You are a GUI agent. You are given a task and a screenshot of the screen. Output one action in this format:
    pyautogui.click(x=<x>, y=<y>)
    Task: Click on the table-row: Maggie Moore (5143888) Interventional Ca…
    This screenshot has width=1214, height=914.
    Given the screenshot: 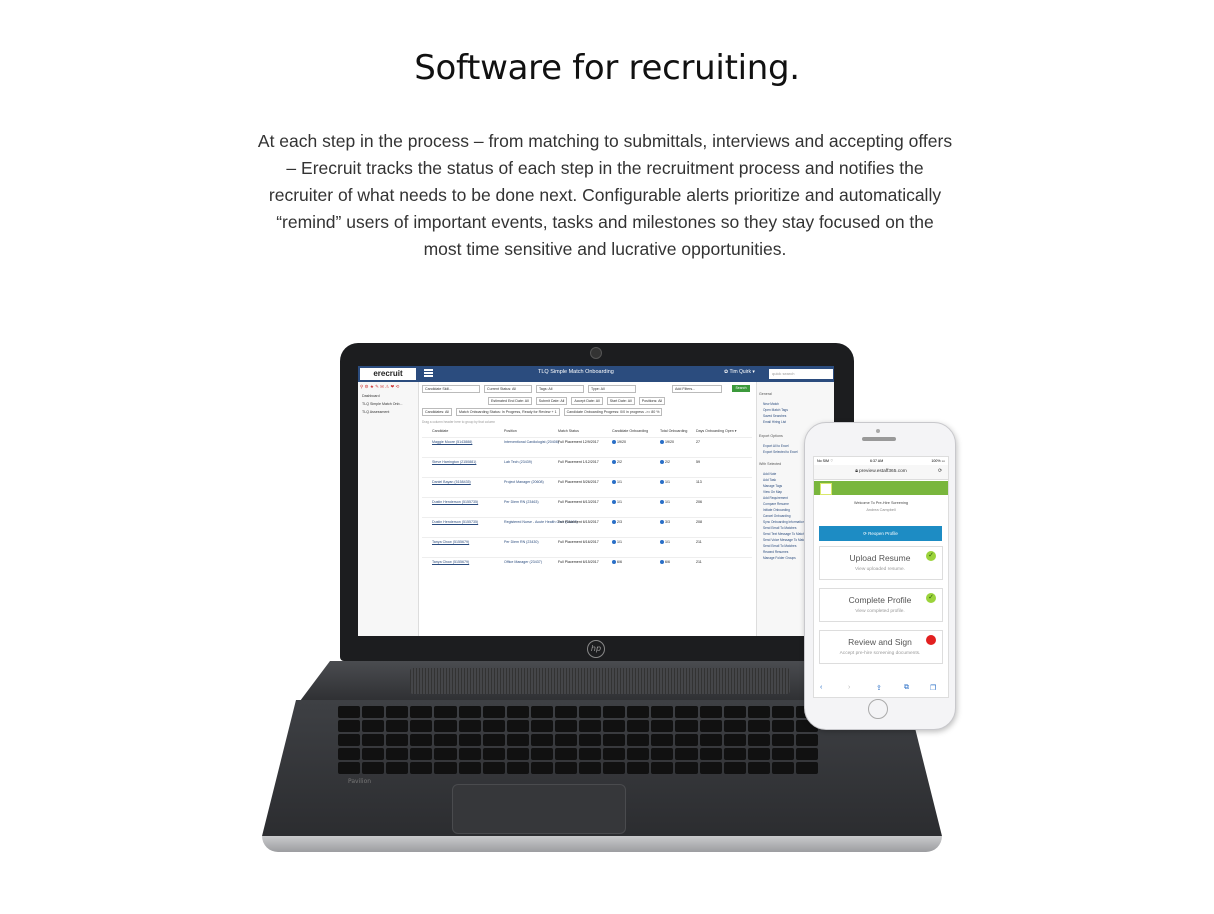 What is the action you would take?
    pyautogui.click(x=587, y=447)
    